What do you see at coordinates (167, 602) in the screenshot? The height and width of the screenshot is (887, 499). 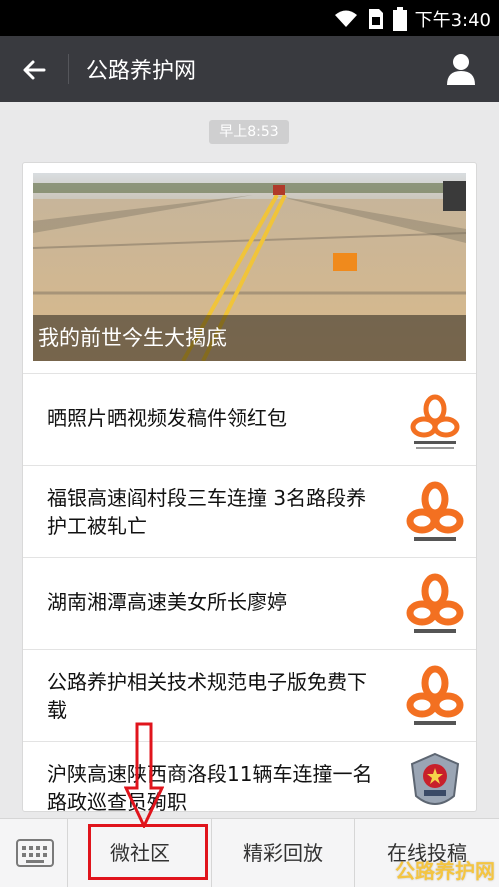 I see `article-title: 湖南湘潭高速美女所长廖婷` at bounding box center [167, 602].